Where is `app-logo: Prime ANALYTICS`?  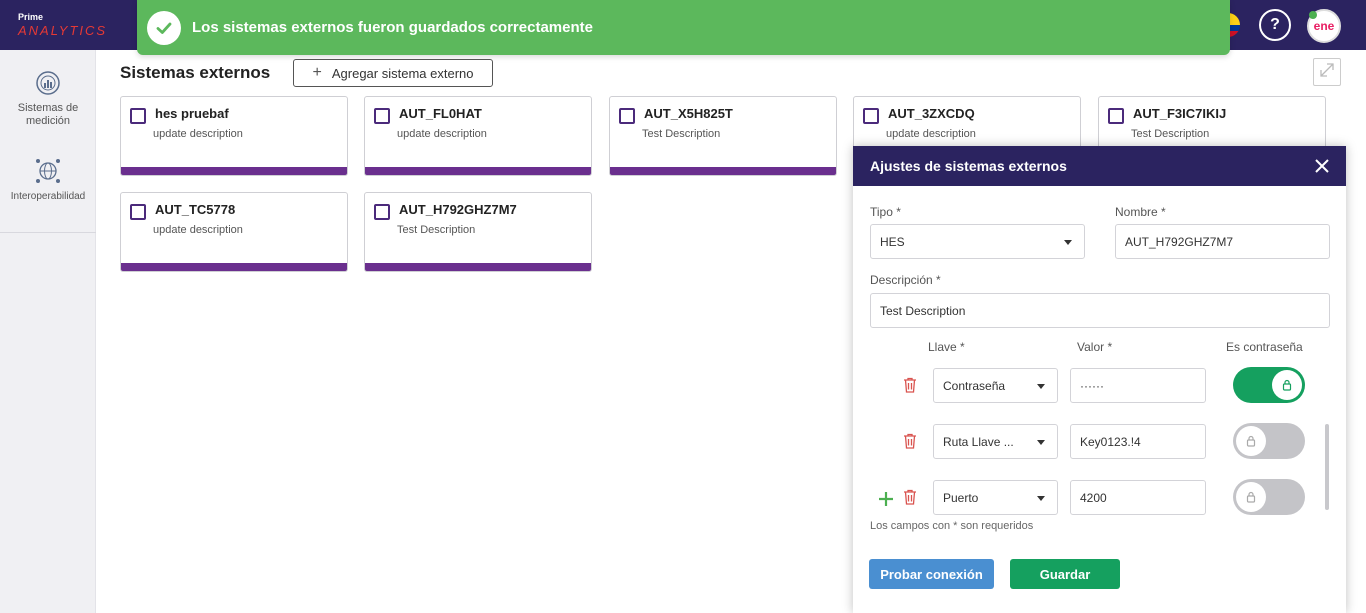
app-logo: Prime ANALYTICS is located at coordinates (62, 25).